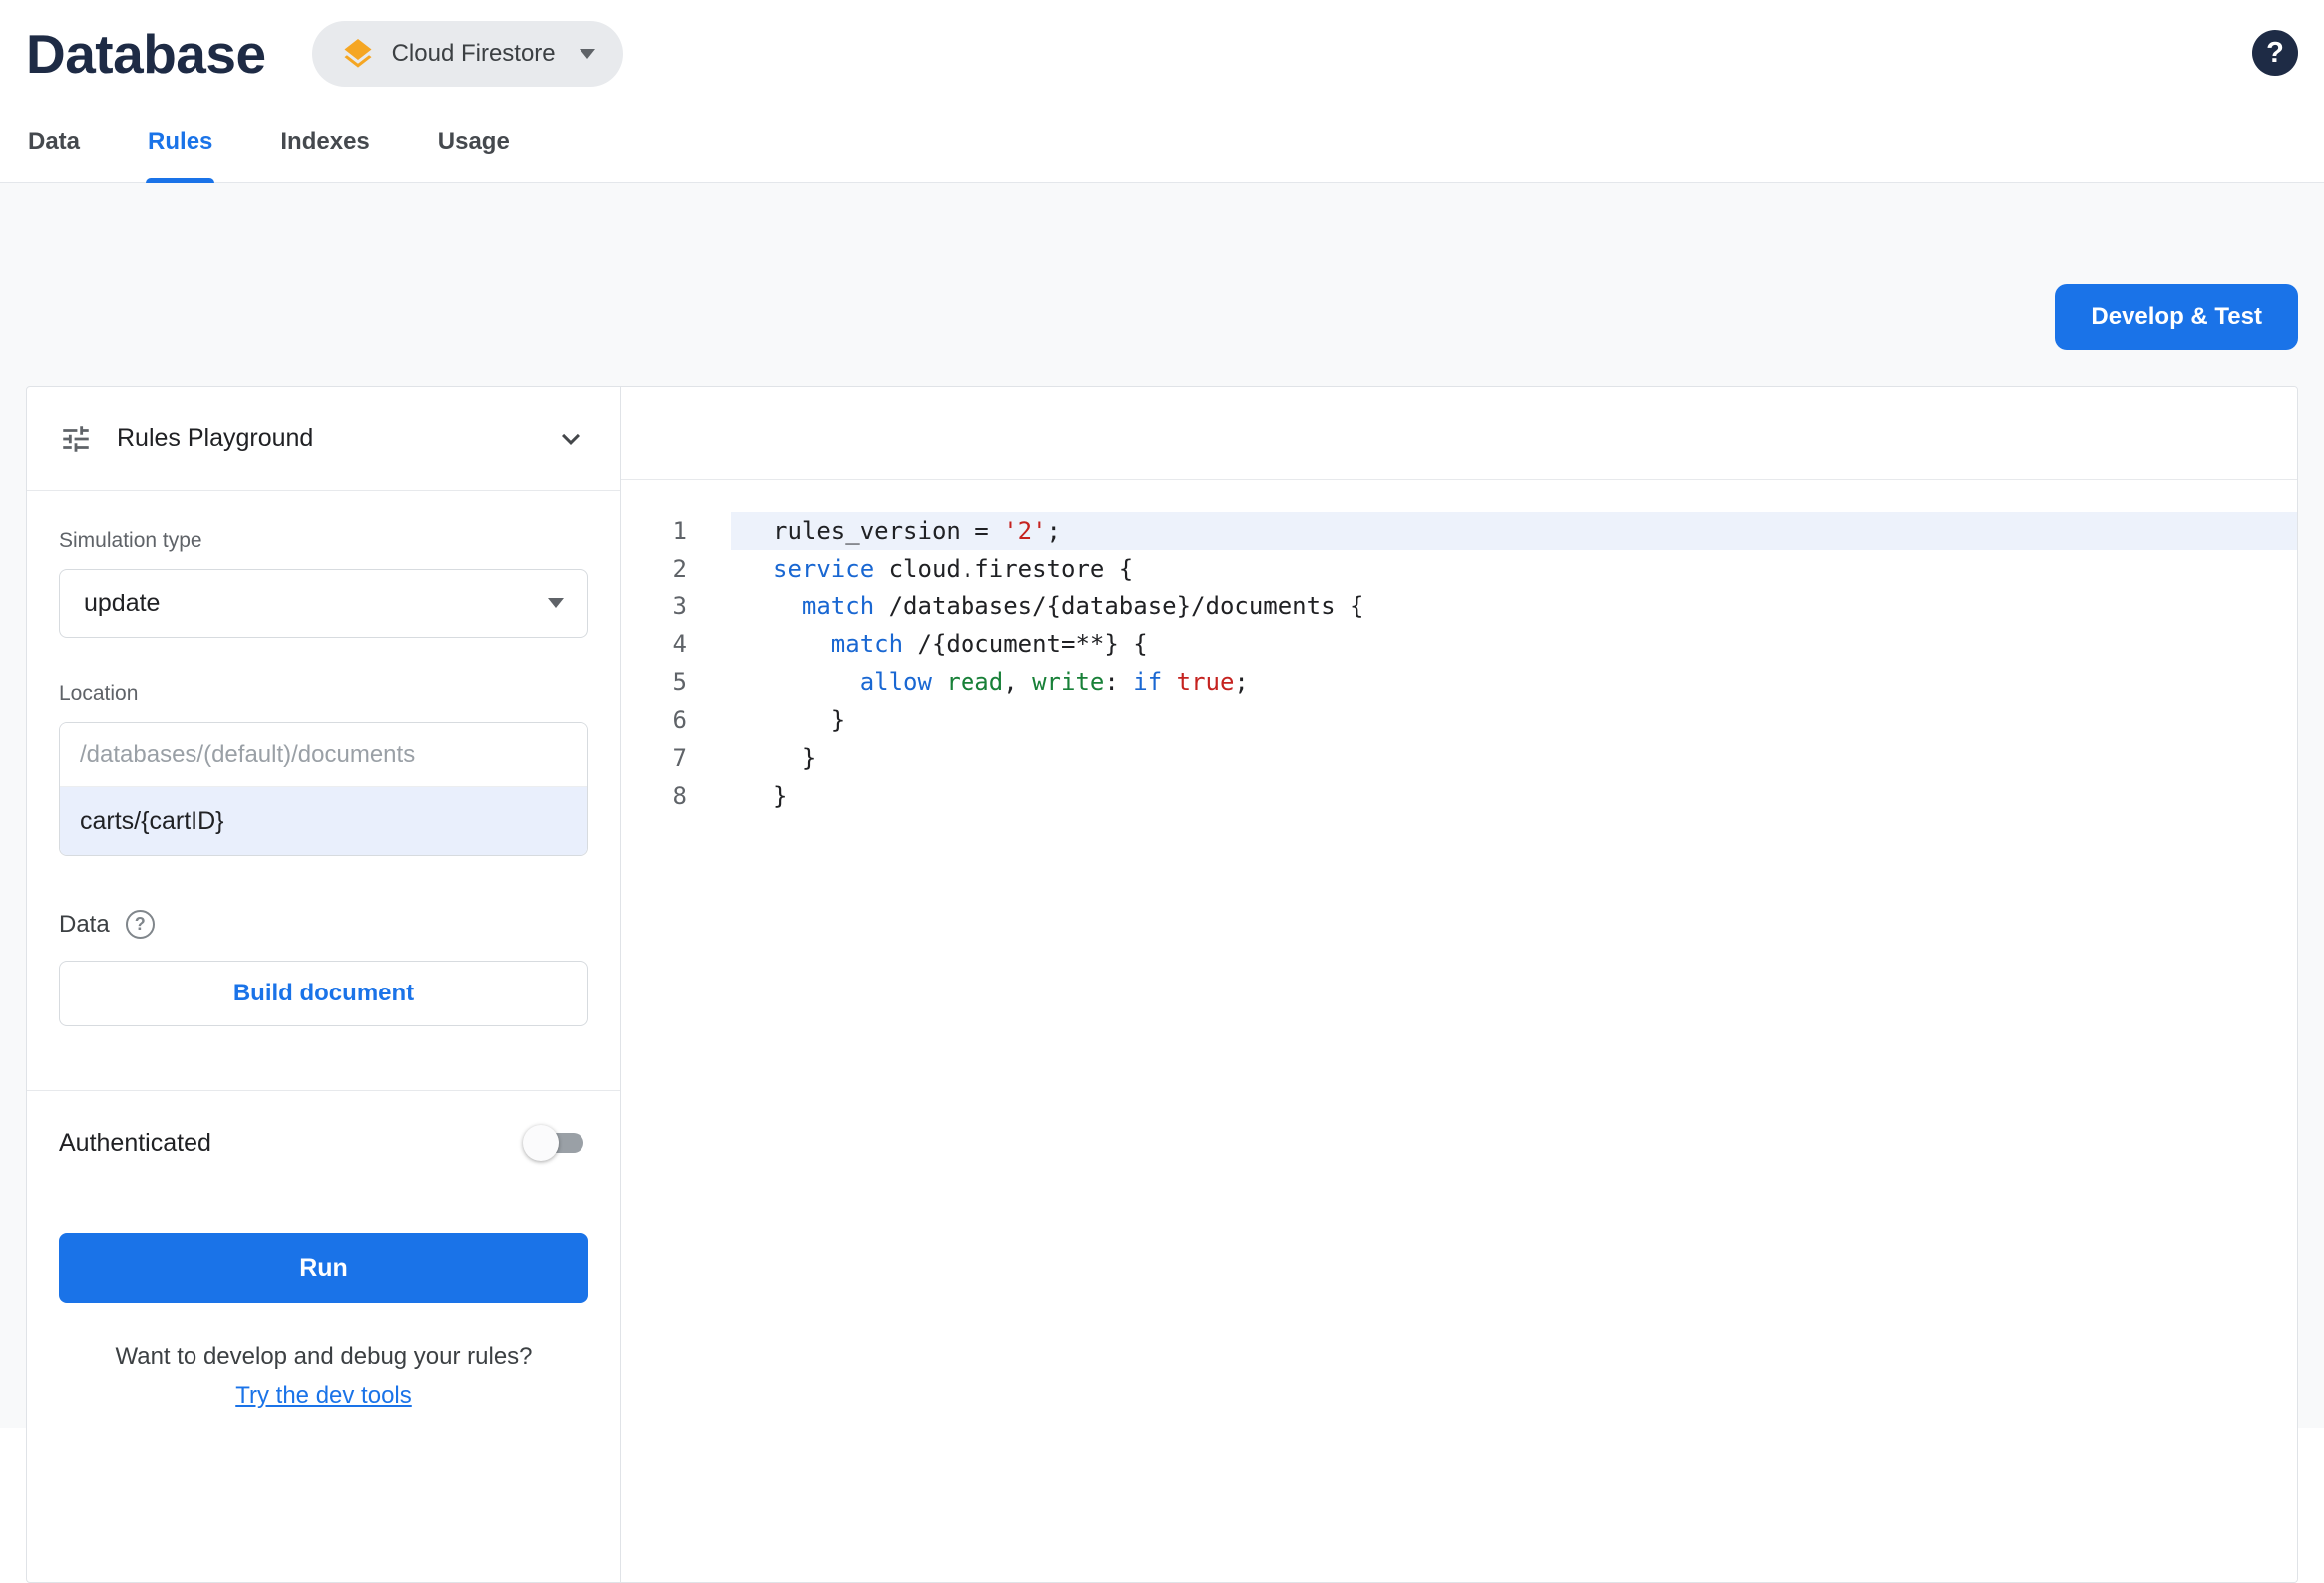  Describe the element at coordinates (130, 540) in the screenshot. I see `simulation-type-label: Simulation type` at that location.